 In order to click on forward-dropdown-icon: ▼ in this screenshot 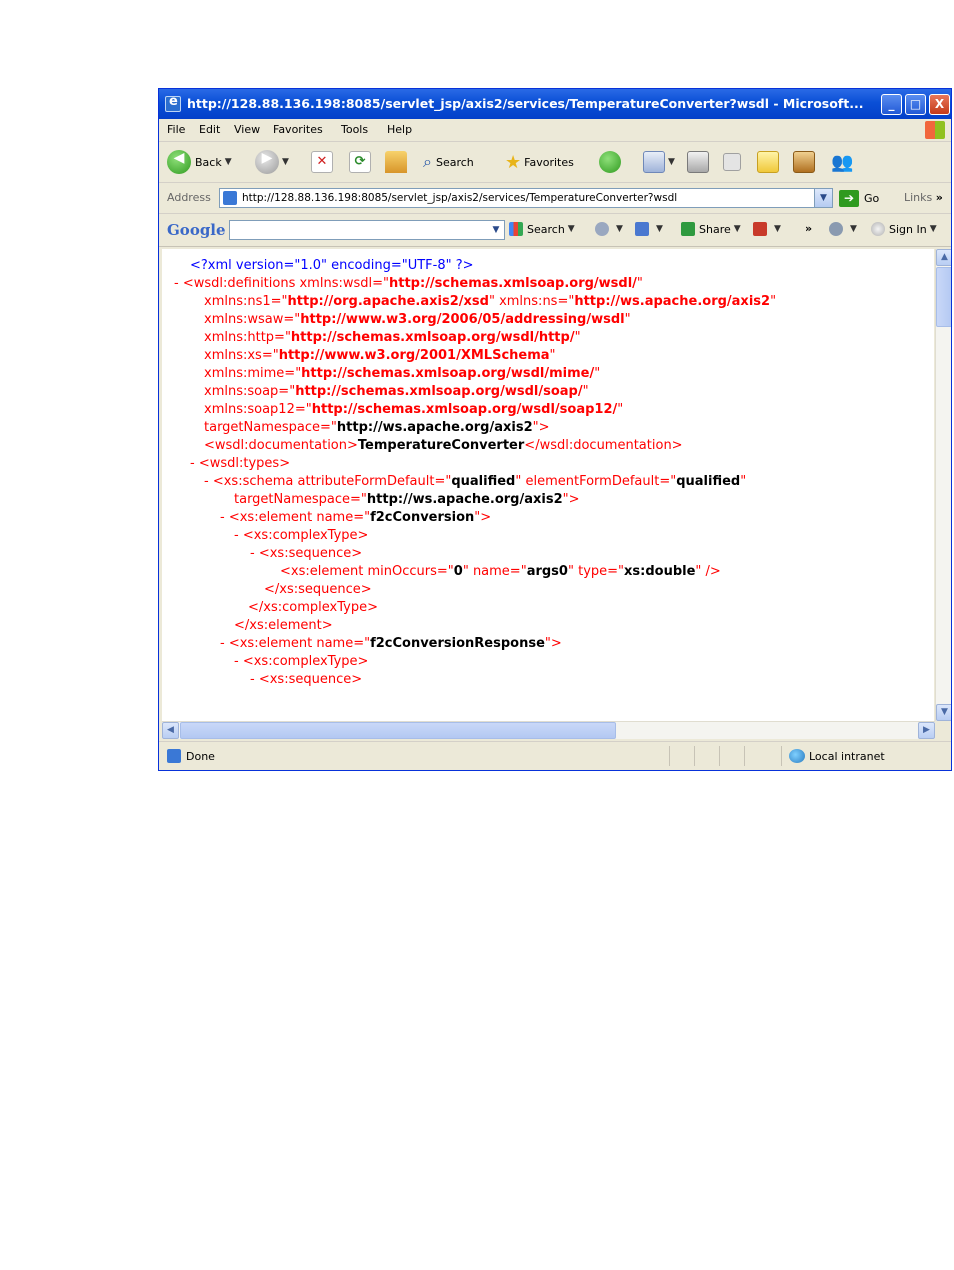, I will do `click(285, 162)`.